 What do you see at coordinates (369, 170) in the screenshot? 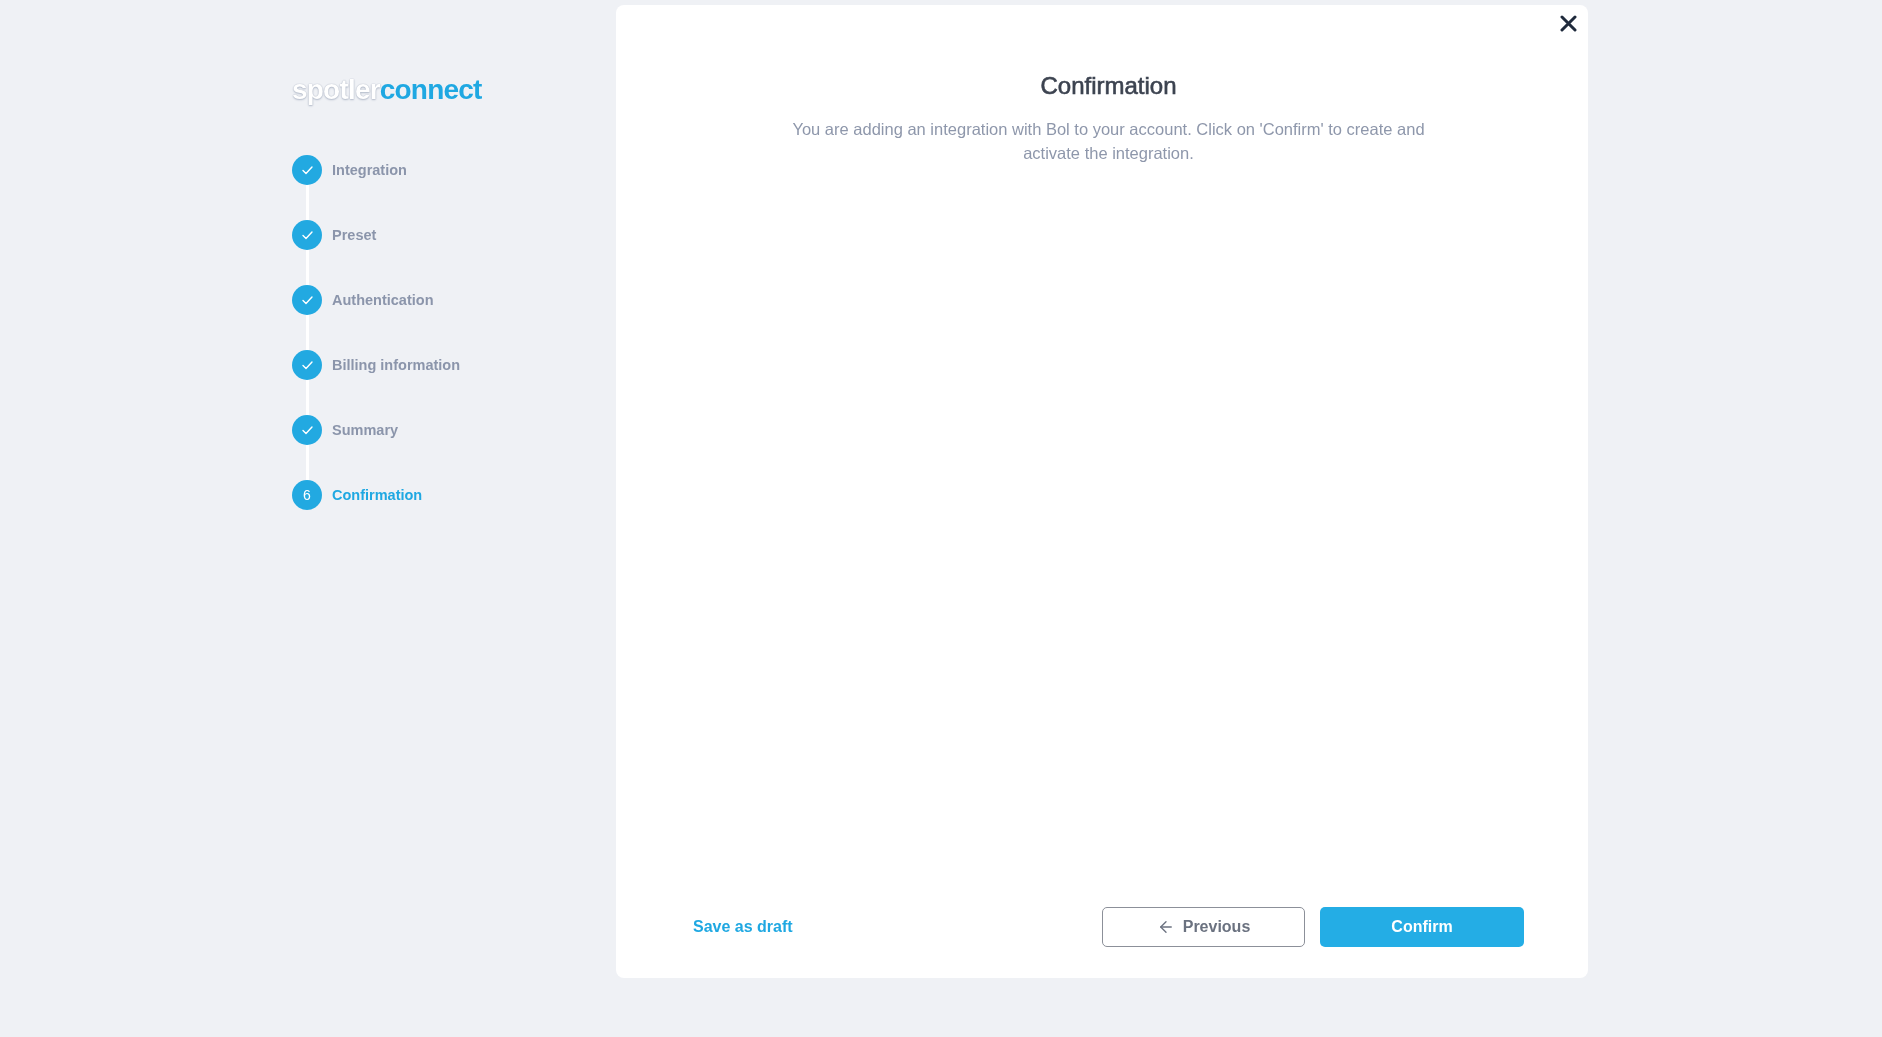
I see `step-label: Integration` at bounding box center [369, 170].